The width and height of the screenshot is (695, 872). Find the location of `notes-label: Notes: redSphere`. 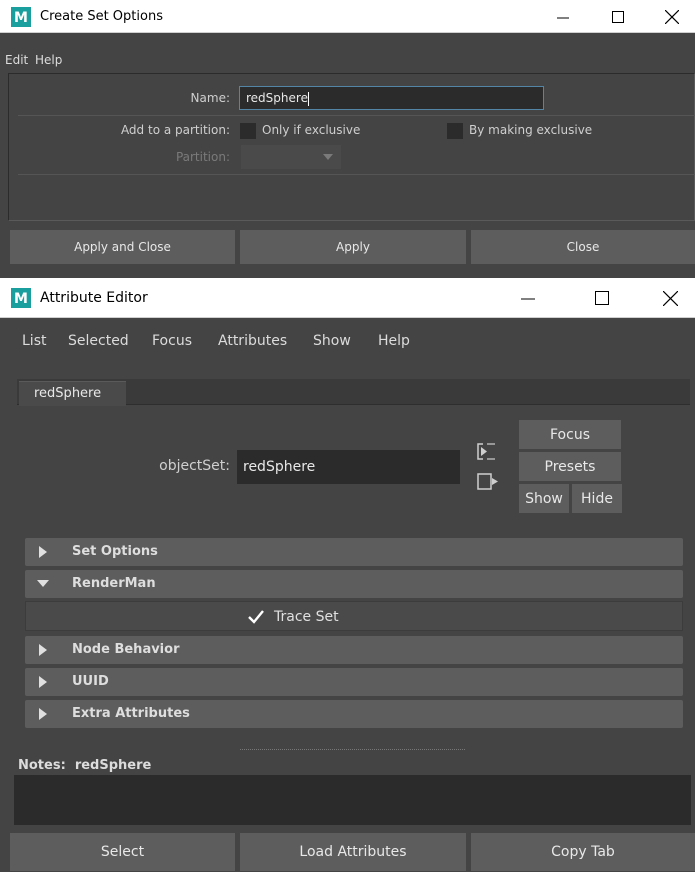

notes-label: Notes: redSphere is located at coordinates (85, 765).